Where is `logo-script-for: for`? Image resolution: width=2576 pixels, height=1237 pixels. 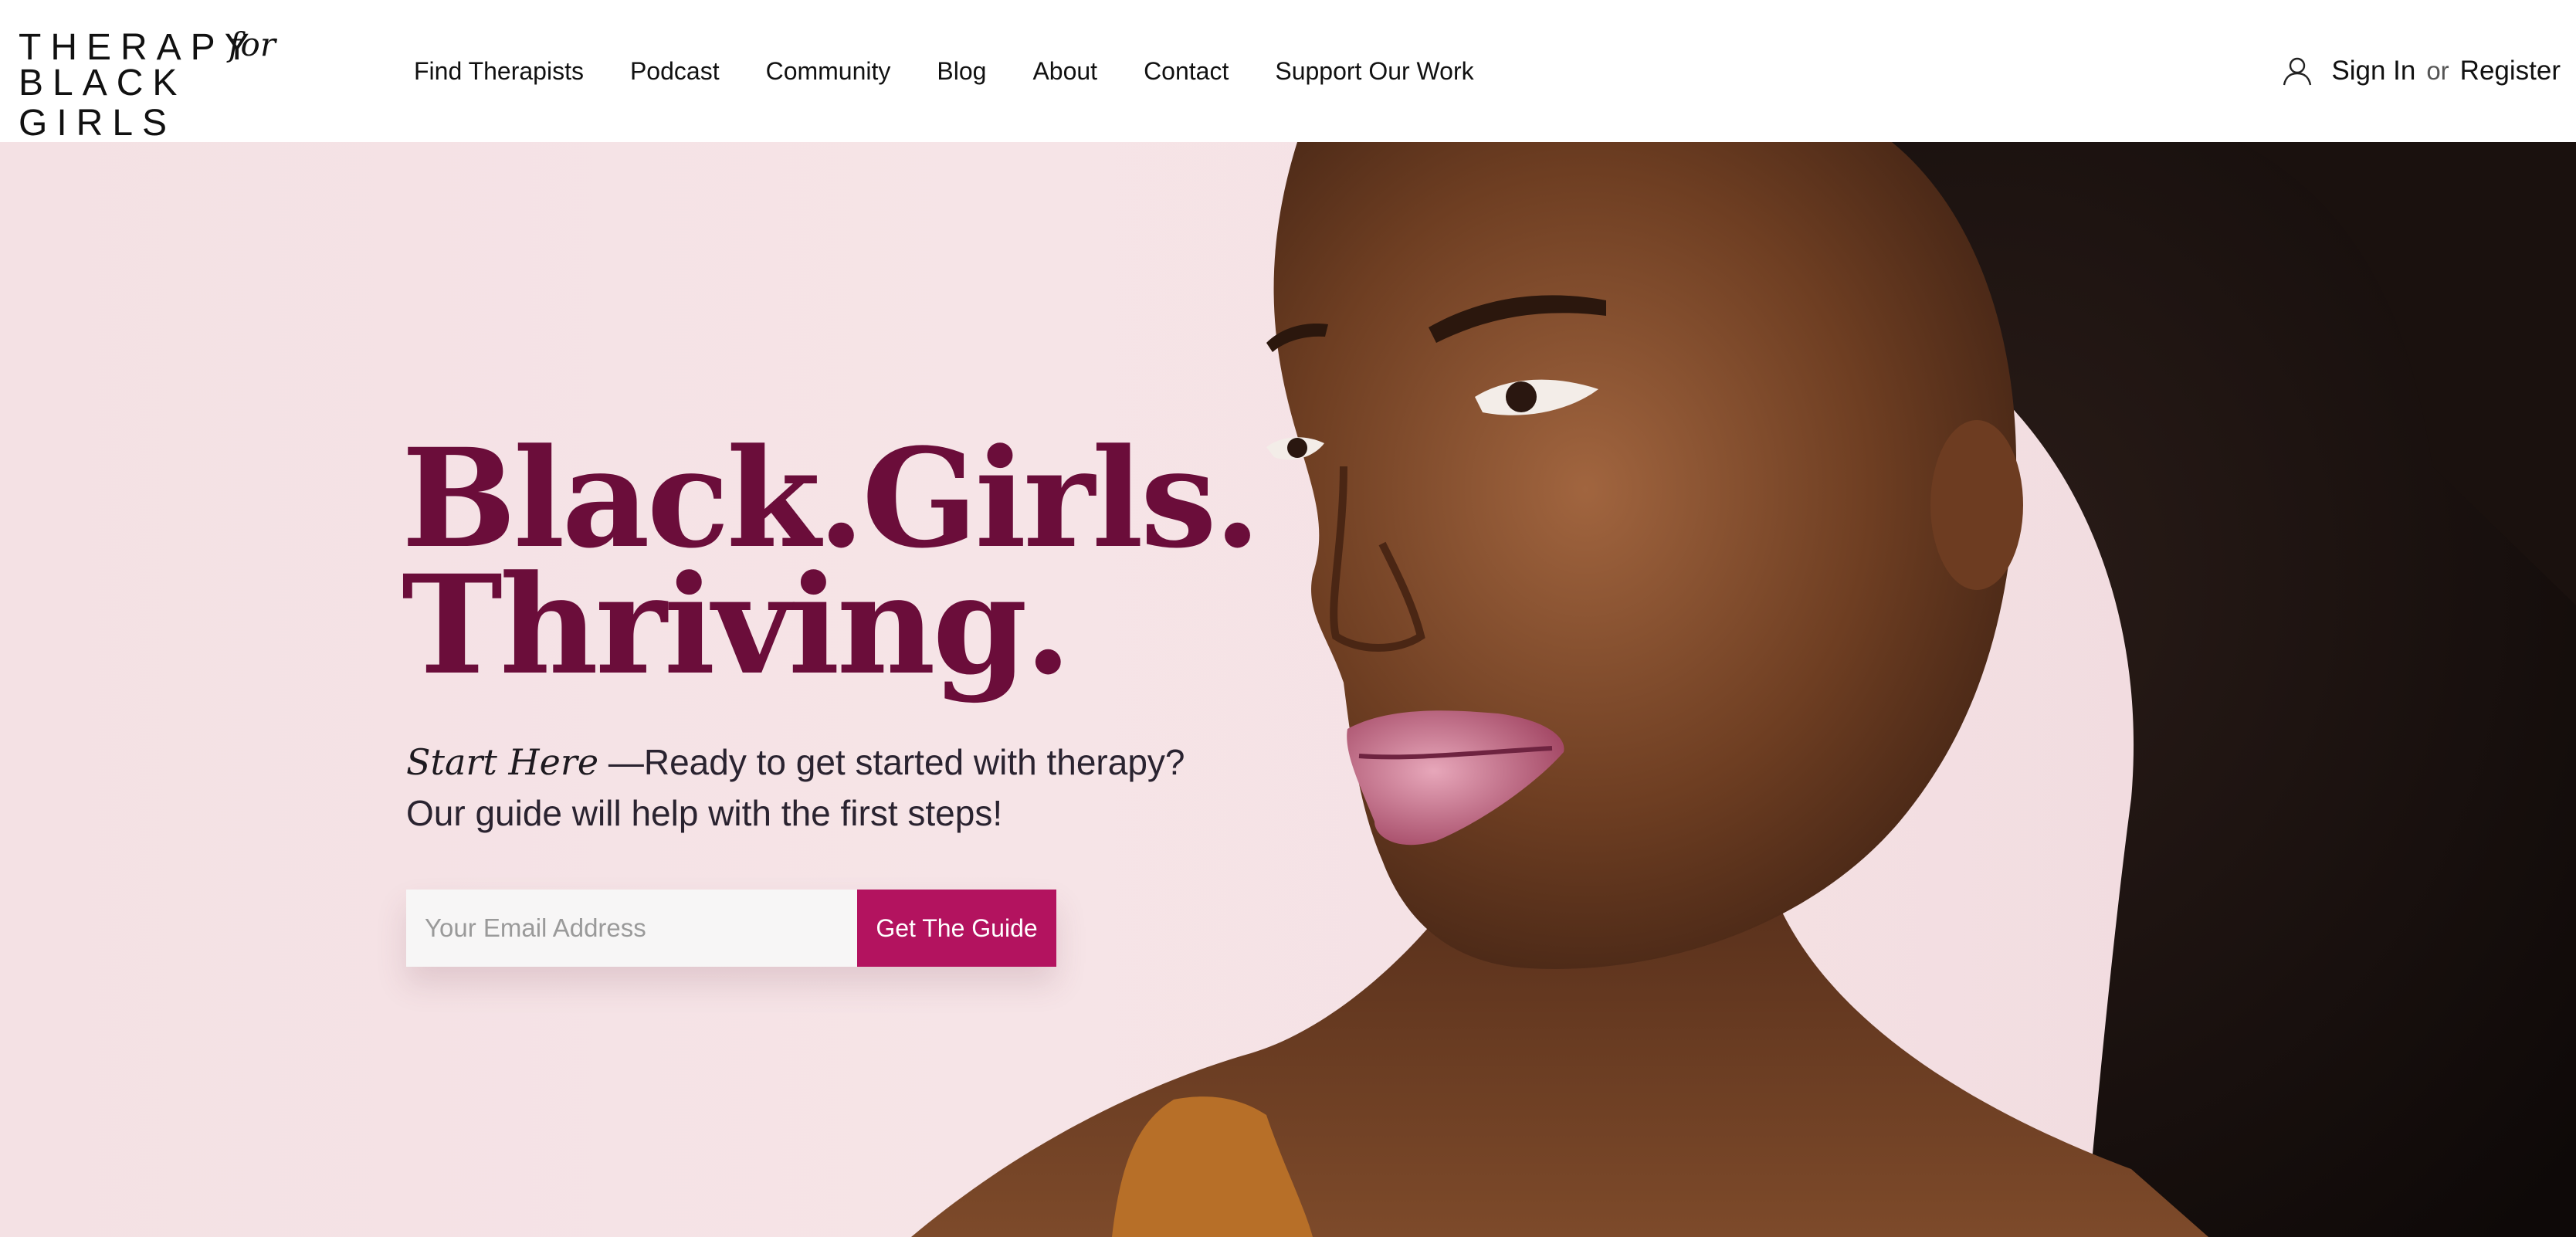
logo-script-for: for is located at coordinates (252, 44).